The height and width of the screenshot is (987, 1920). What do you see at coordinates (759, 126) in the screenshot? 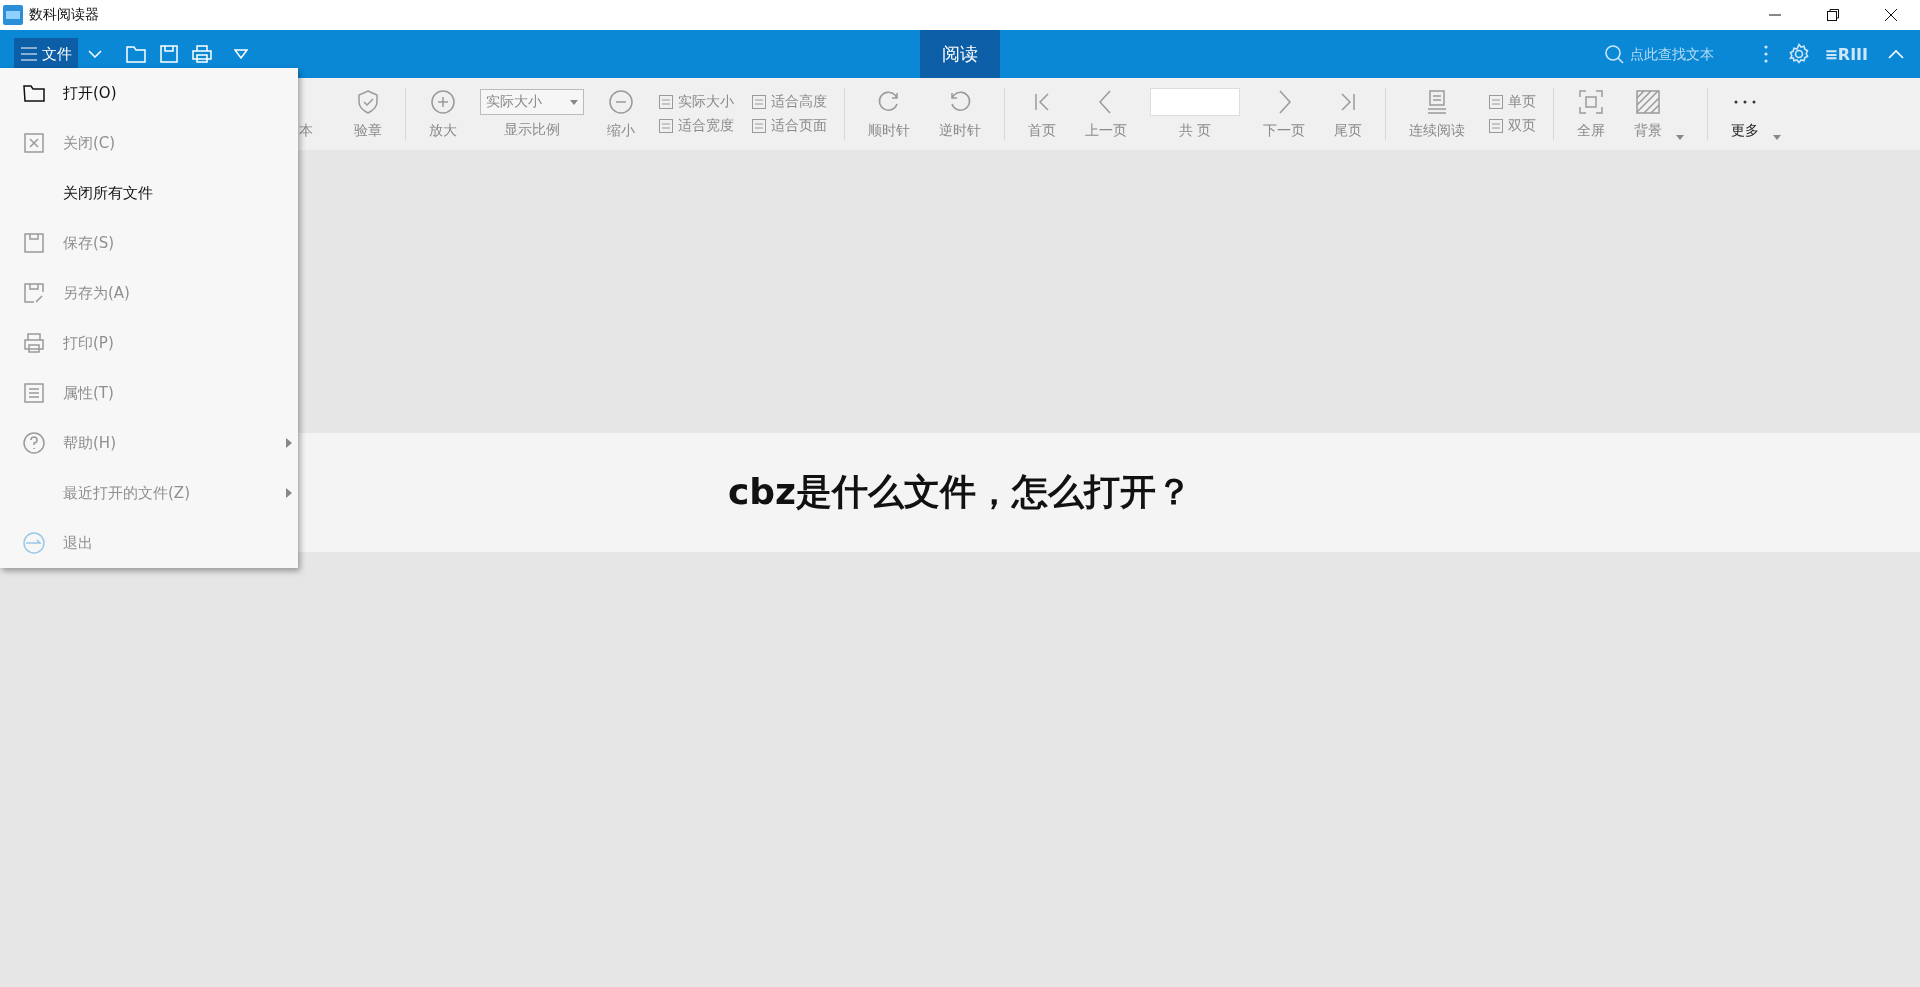
I see `fit-page-icon` at bounding box center [759, 126].